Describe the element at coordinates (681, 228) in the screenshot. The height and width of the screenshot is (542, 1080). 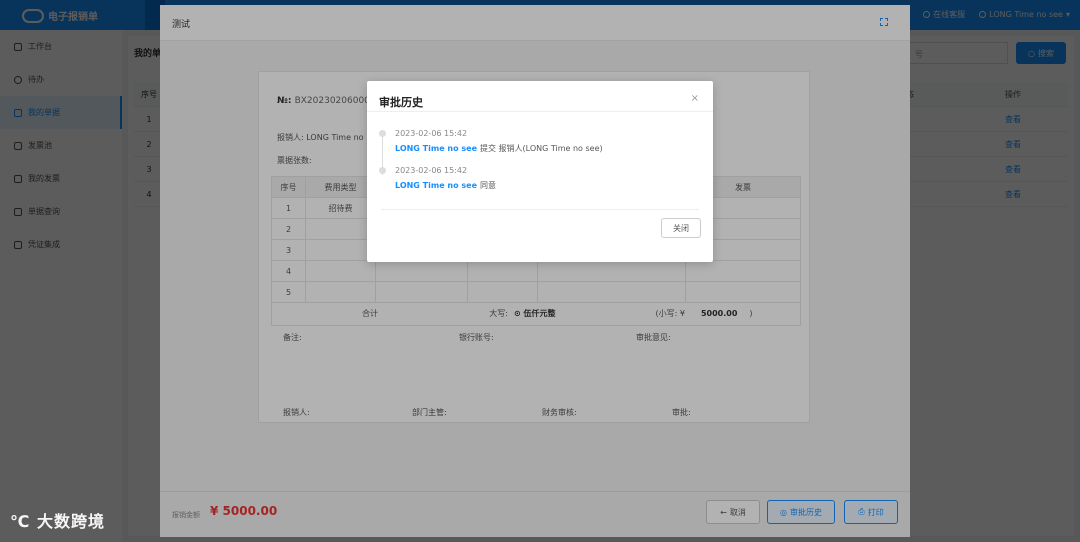
I see `close-button: 关闭` at that location.